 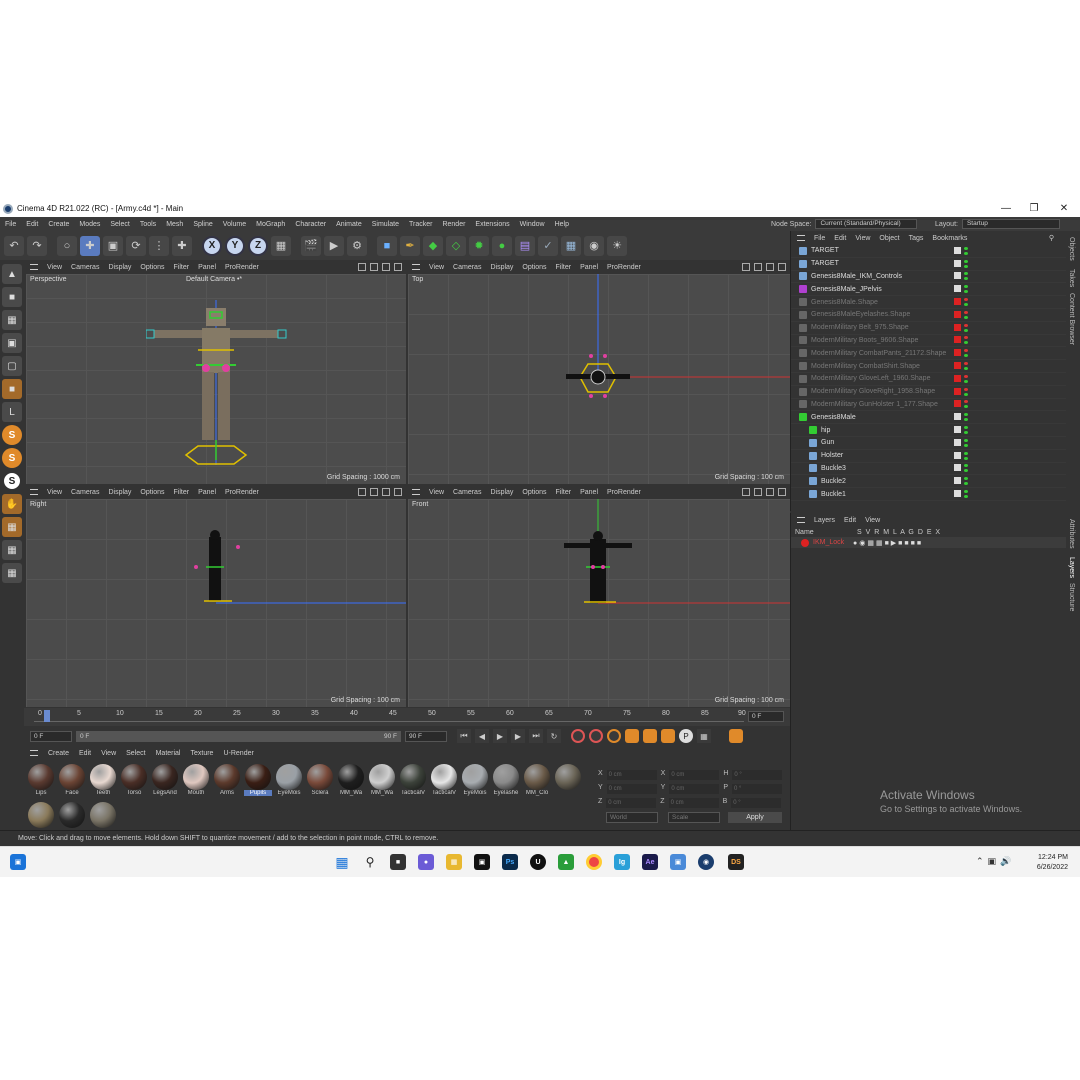 I want to click on green-app-icon: ▲, so click(x=566, y=862).